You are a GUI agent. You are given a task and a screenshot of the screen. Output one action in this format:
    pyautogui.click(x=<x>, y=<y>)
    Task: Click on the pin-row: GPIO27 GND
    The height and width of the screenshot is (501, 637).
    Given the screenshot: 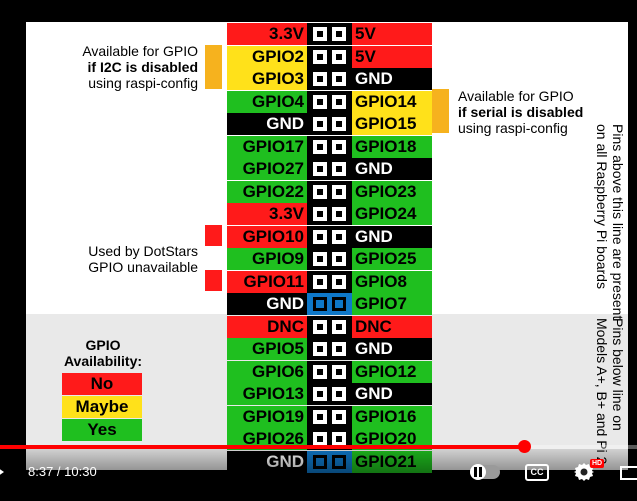 What is the action you would take?
    pyautogui.click(x=329, y=169)
    